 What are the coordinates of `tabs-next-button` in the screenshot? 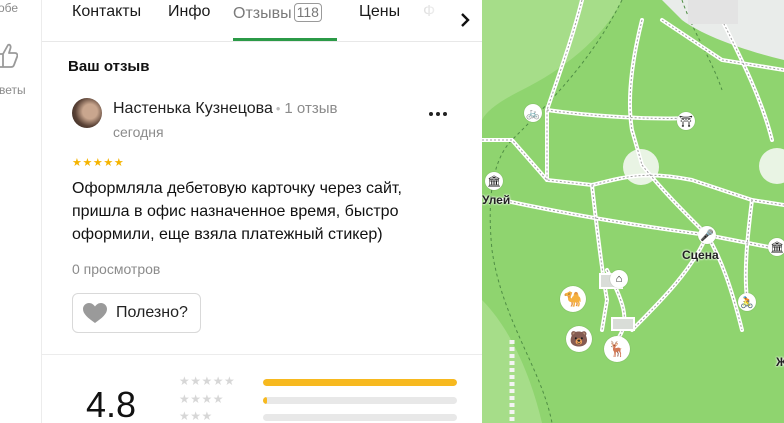 It's located at (465, 20).